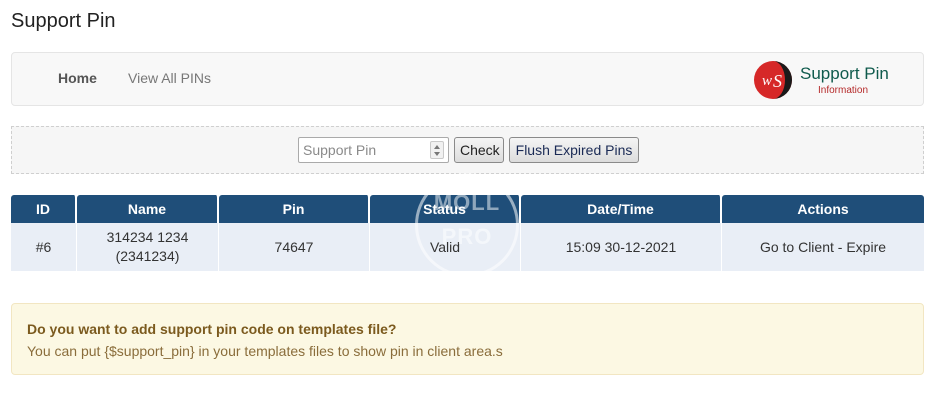 The height and width of the screenshot is (419, 934). Describe the element at coordinates (147, 256) in the screenshot. I see `cell-name-line2: (2341234)` at that location.